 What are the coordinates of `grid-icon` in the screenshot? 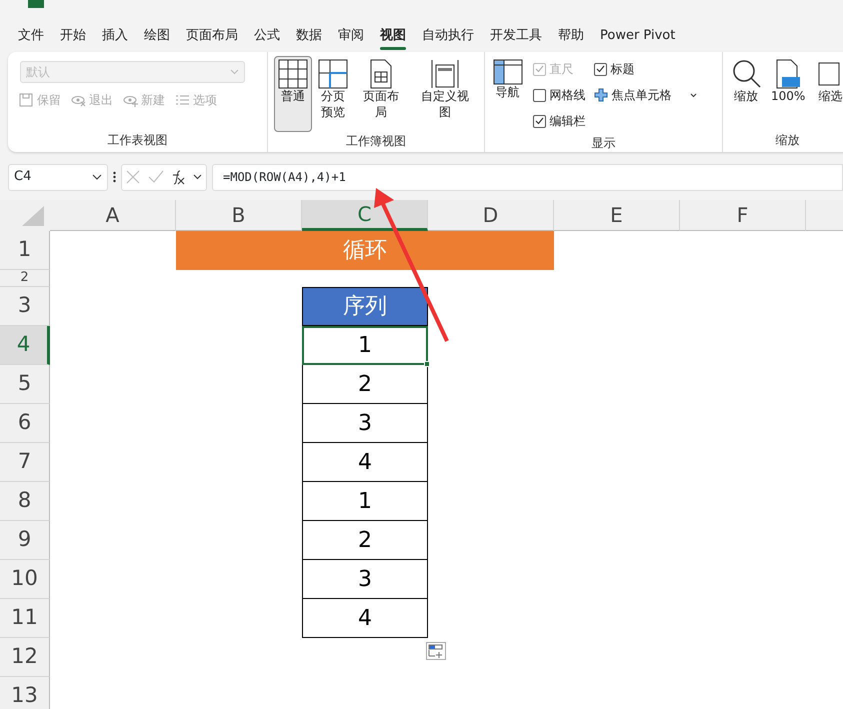 It's located at (293, 74).